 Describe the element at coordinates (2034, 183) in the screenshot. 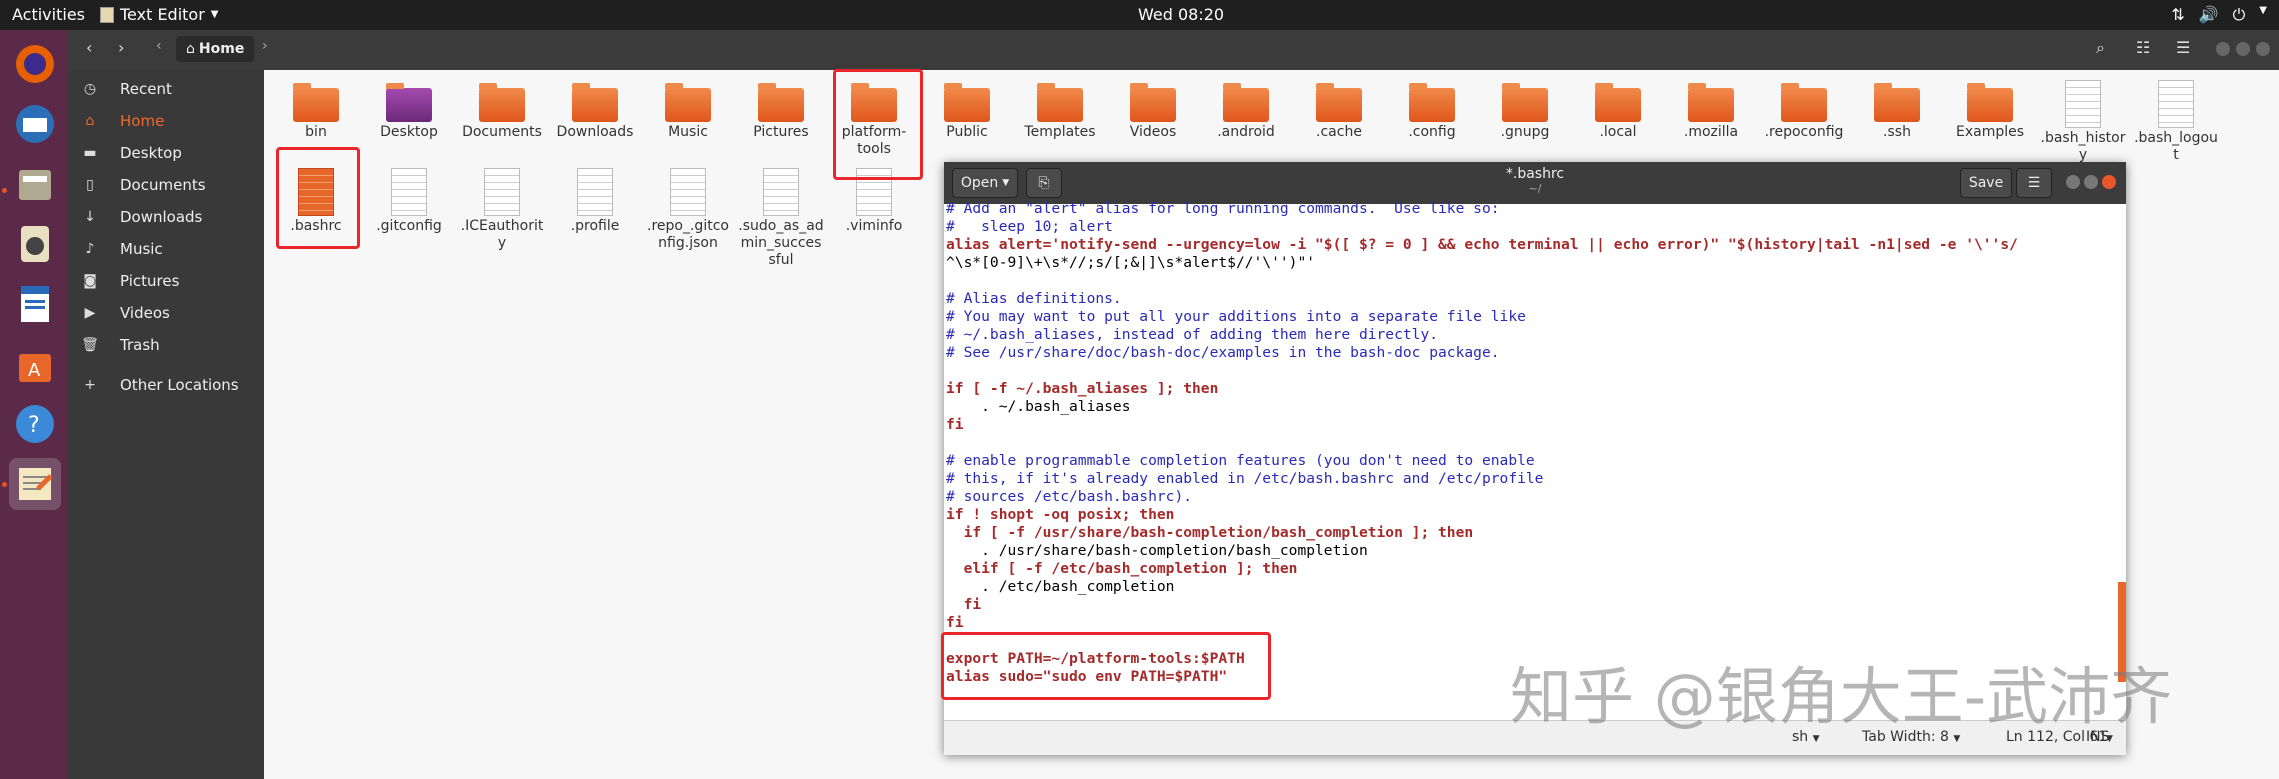

I see `hamburger-menu-button: ☰` at that location.